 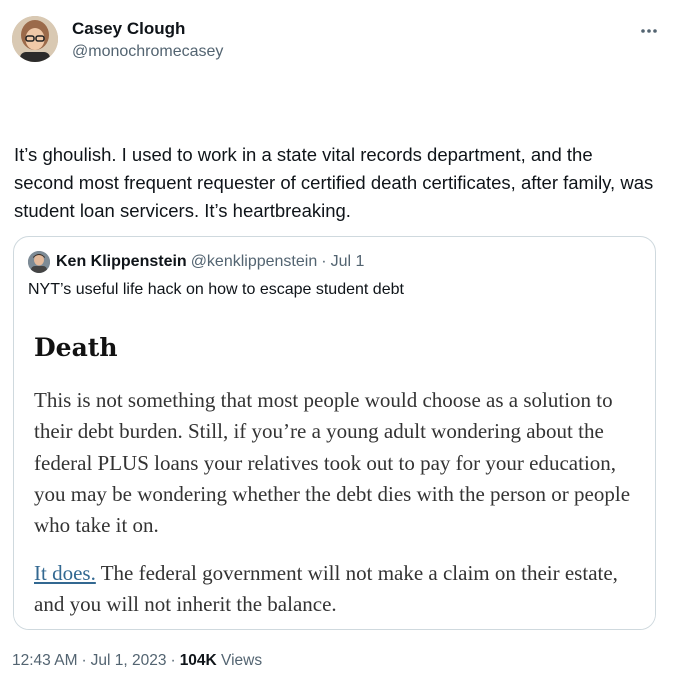 I want to click on avatar, so click(x=35, y=39).